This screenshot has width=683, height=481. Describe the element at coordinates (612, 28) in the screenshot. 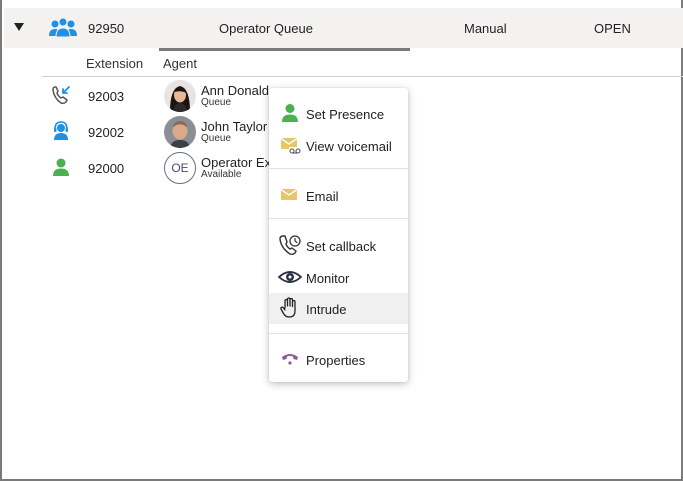

I see `group-status: OPEN` at that location.